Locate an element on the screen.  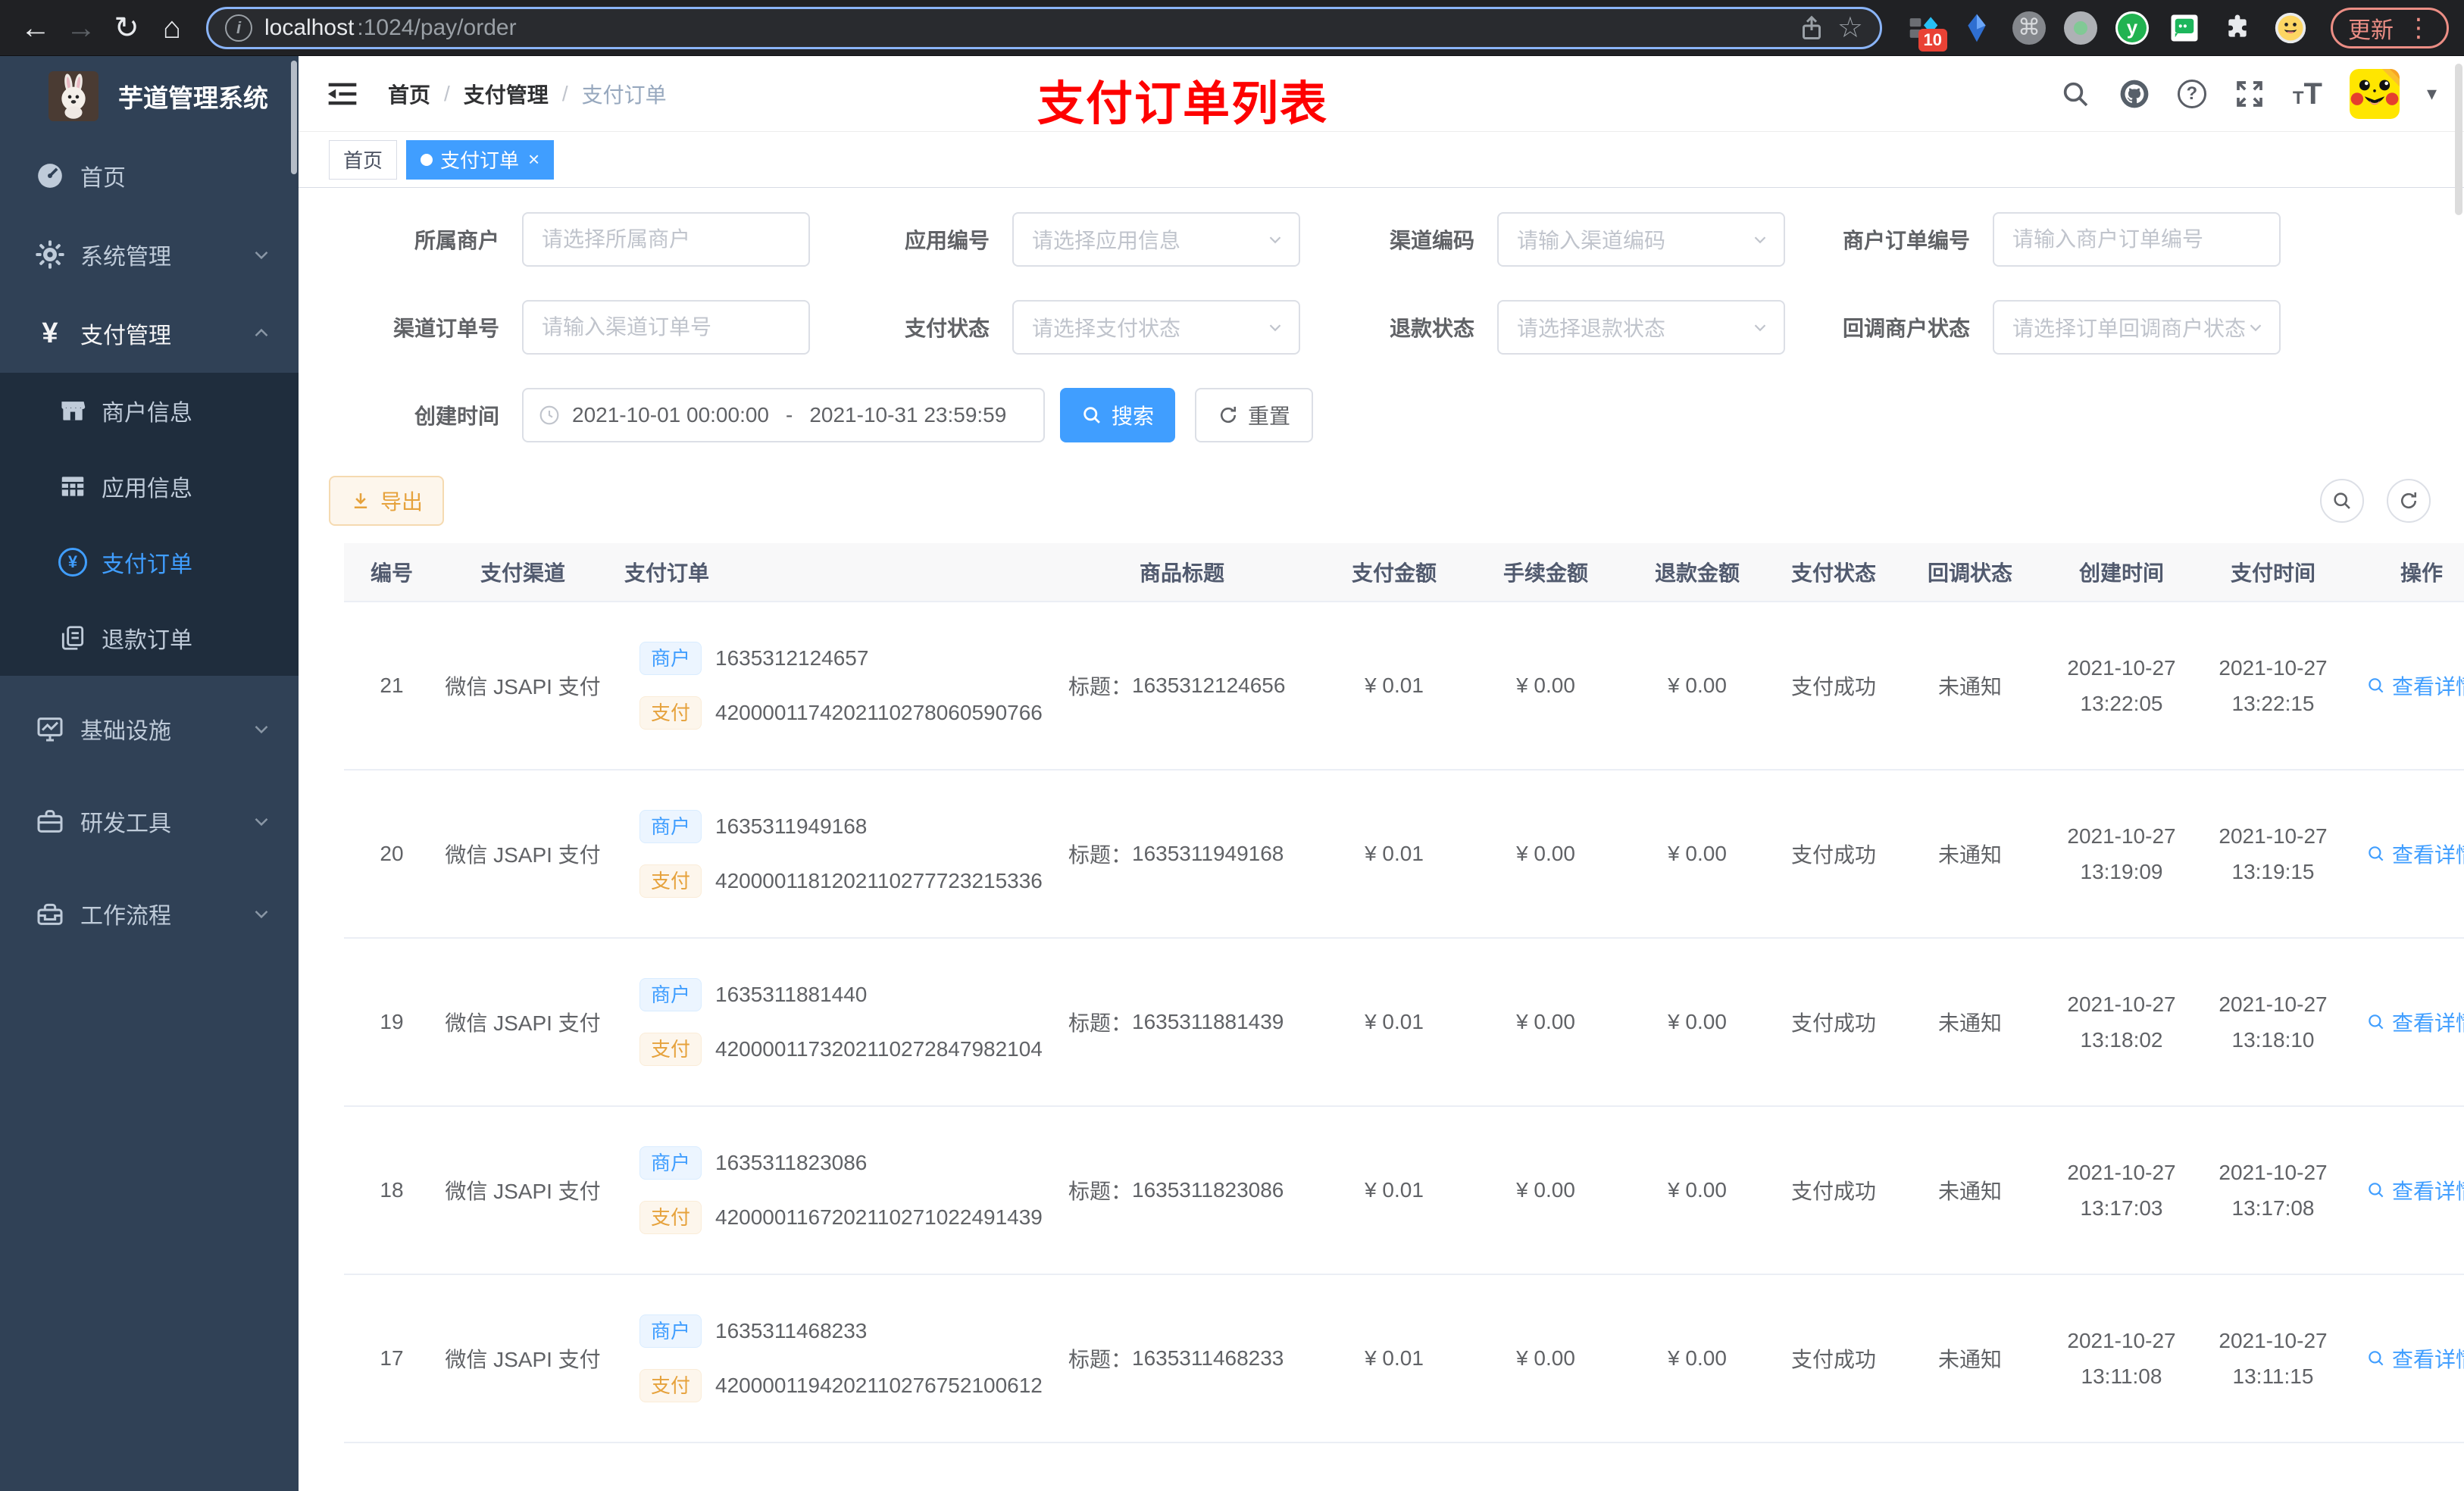
export-button: 导出 is located at coordinates (387, 501).